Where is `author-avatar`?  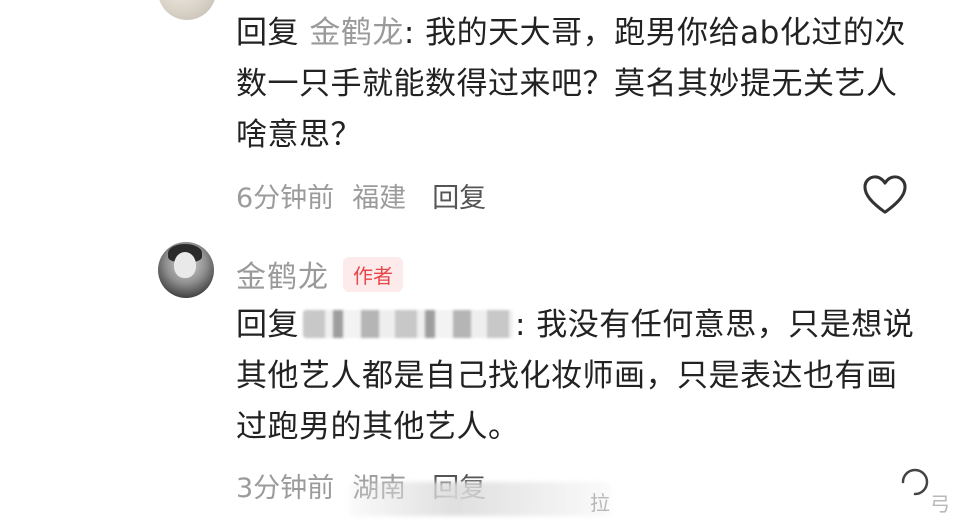 author-avatar is located at coordinates (186, 270).